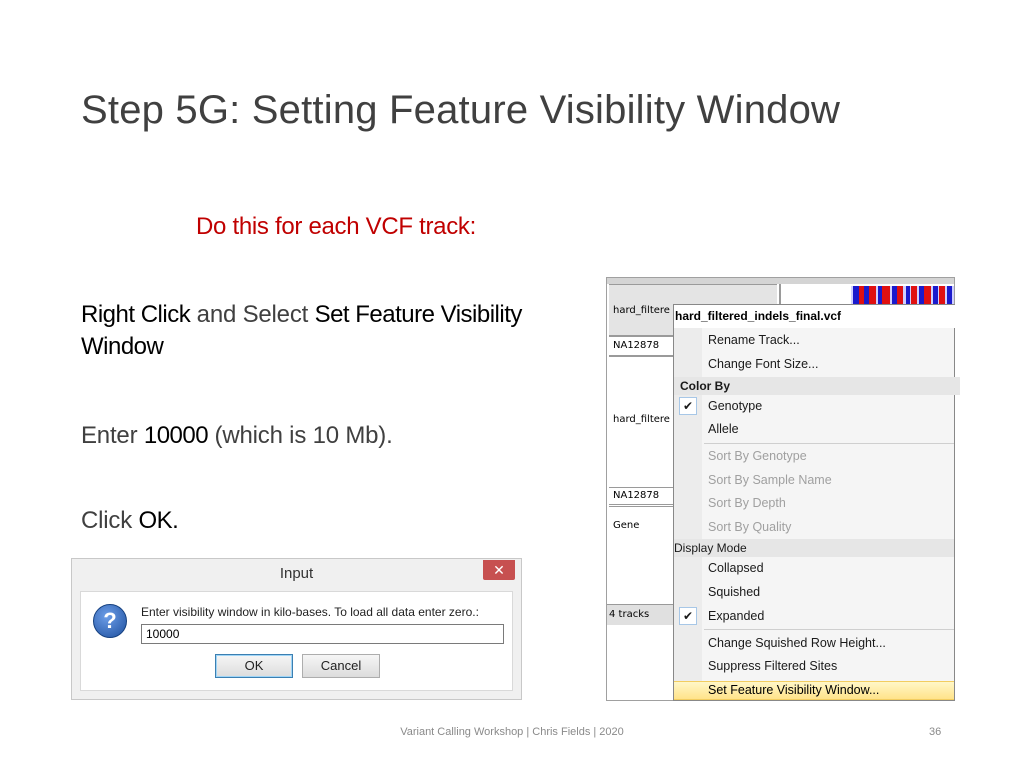 The image size is (1024, 768). Describe the element at coordinates (749, 527) in the screenshot. I see `menu-item-sort-by-quality: Sort By Quality` at that location.